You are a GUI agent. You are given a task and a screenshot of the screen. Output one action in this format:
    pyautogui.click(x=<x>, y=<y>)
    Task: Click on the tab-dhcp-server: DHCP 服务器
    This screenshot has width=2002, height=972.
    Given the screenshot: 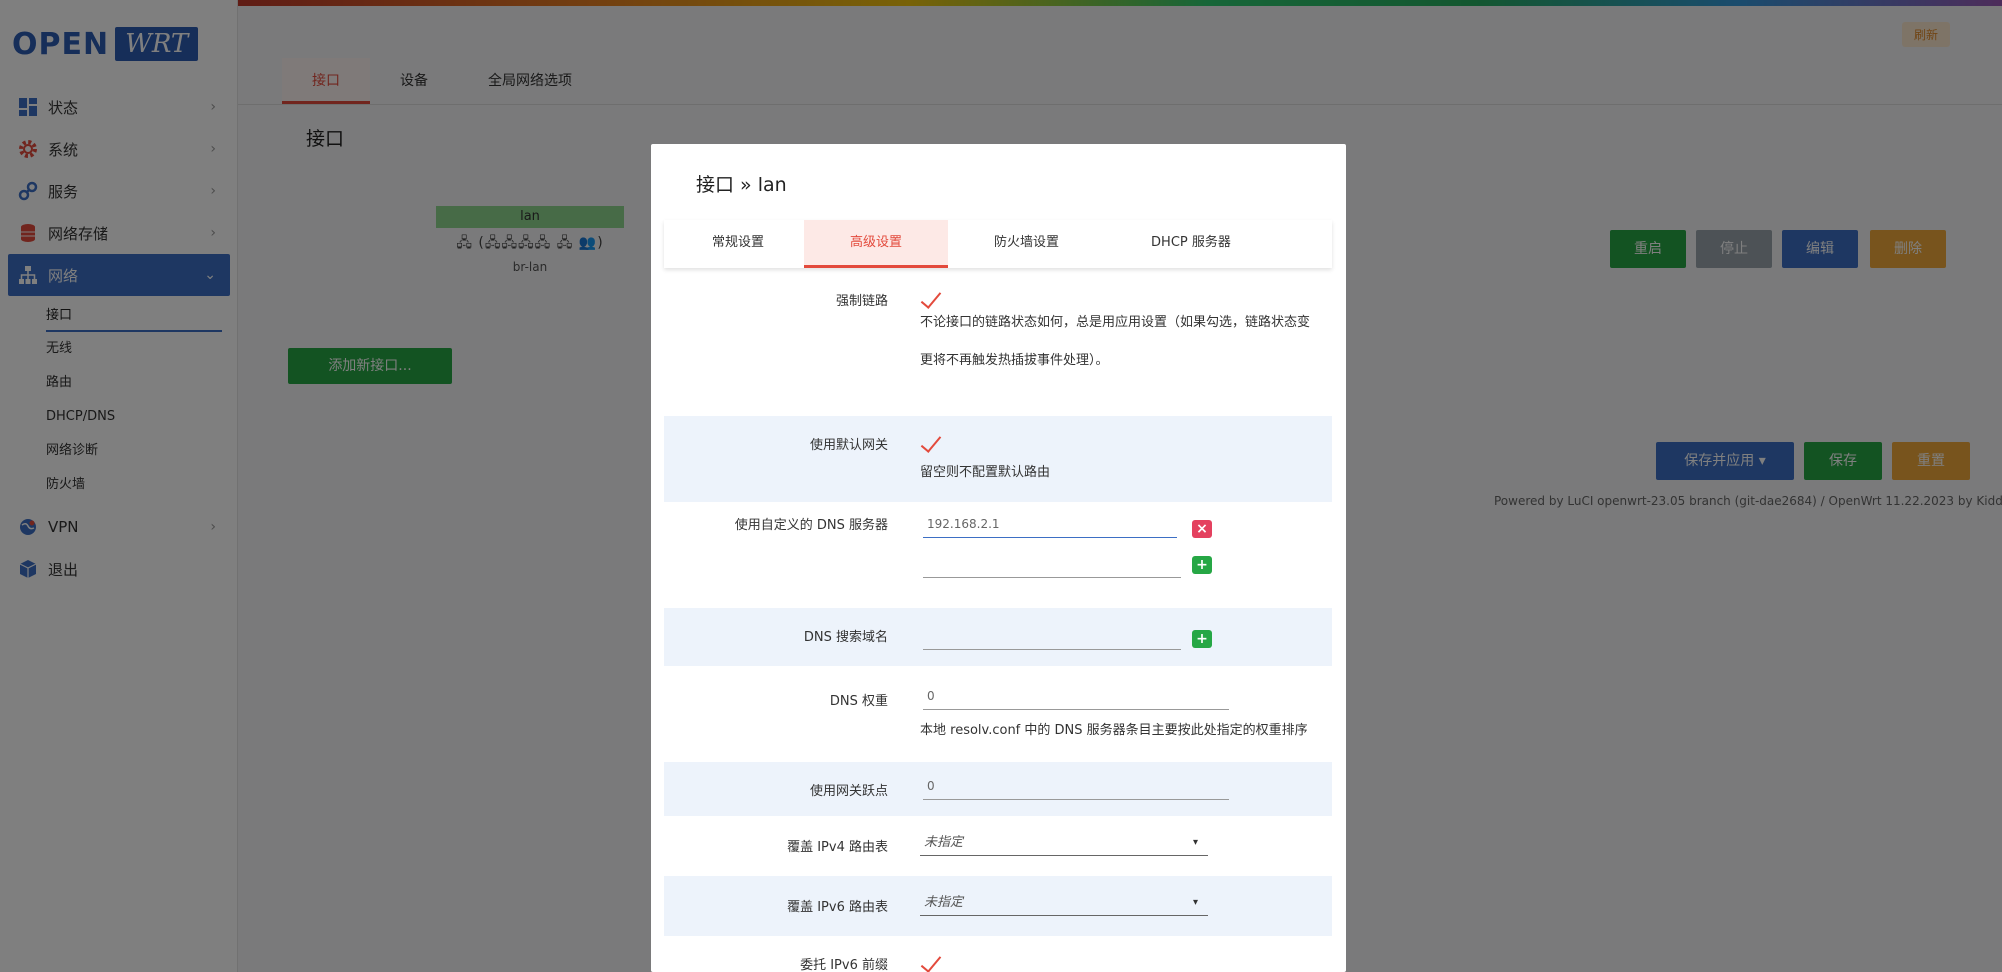 What is the action you would take?
    pyautogui.click(x=1191, y=244)
    